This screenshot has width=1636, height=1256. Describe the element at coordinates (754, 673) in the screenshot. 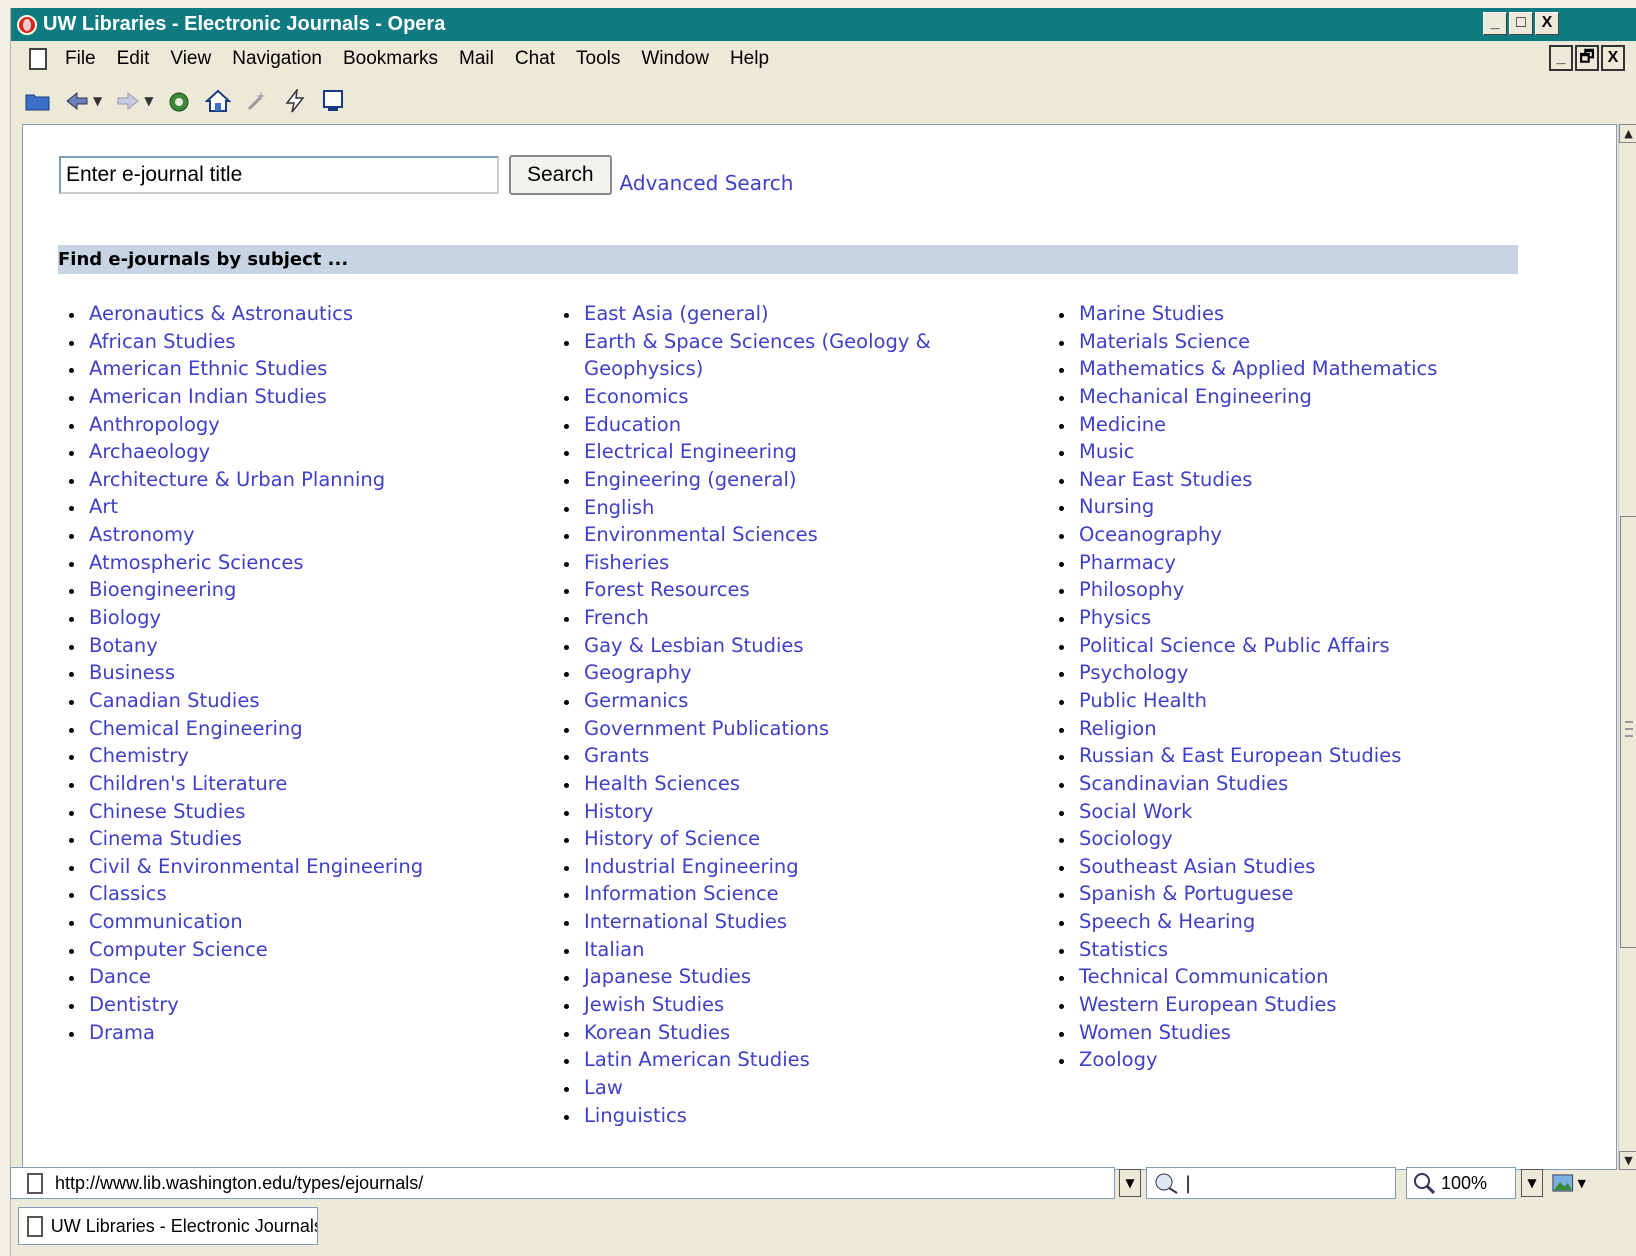

I see `subject-link: Geography` at that location.